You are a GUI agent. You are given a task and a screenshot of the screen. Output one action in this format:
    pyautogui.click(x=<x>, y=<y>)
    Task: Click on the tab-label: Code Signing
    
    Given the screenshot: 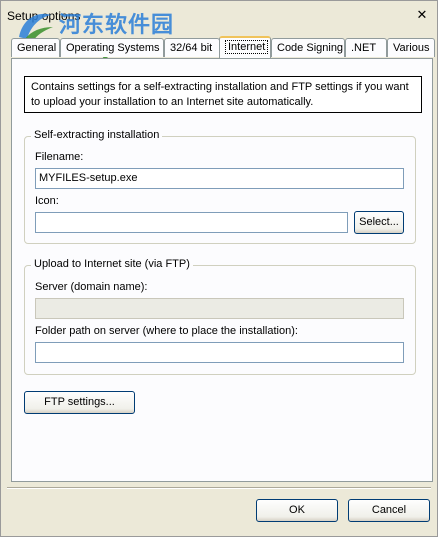 What is the action you would take?
    pyautogui.click(x=310, y=48)
    